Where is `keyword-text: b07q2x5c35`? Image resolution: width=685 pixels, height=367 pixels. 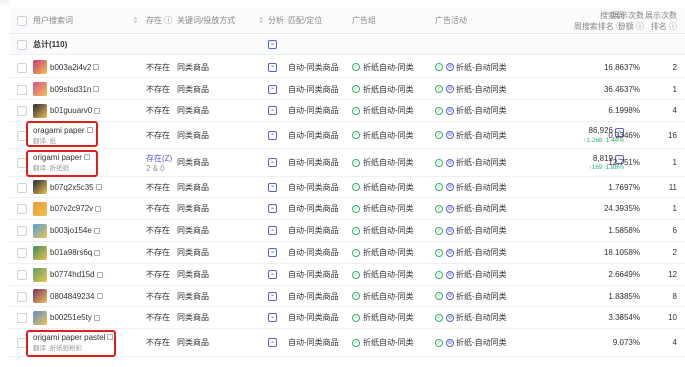 keyword-text: b07q2x5c35 is located at coordinates (72, 187).